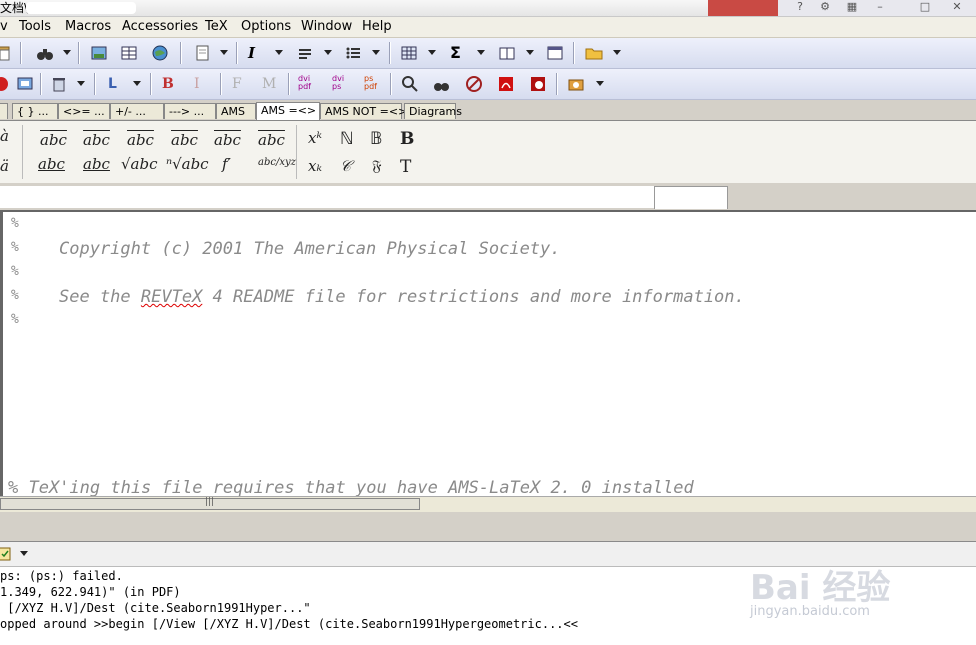  Describe the element at coordinates (488, 504) in the screenshot. I see `horizontal-scrollbar: |||` at that location.